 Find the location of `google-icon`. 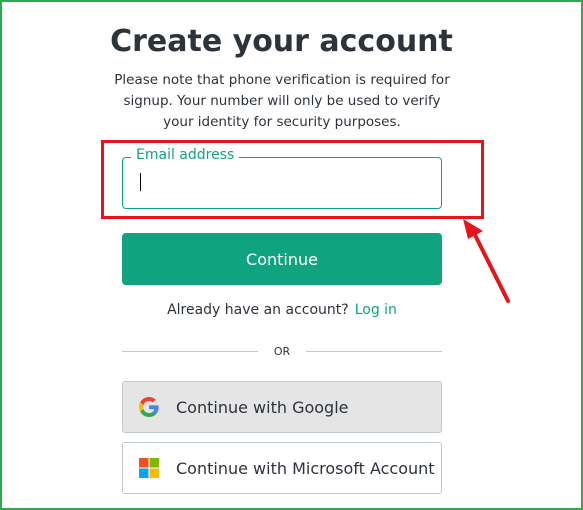

google-icon is located at coordinates (149, 407).